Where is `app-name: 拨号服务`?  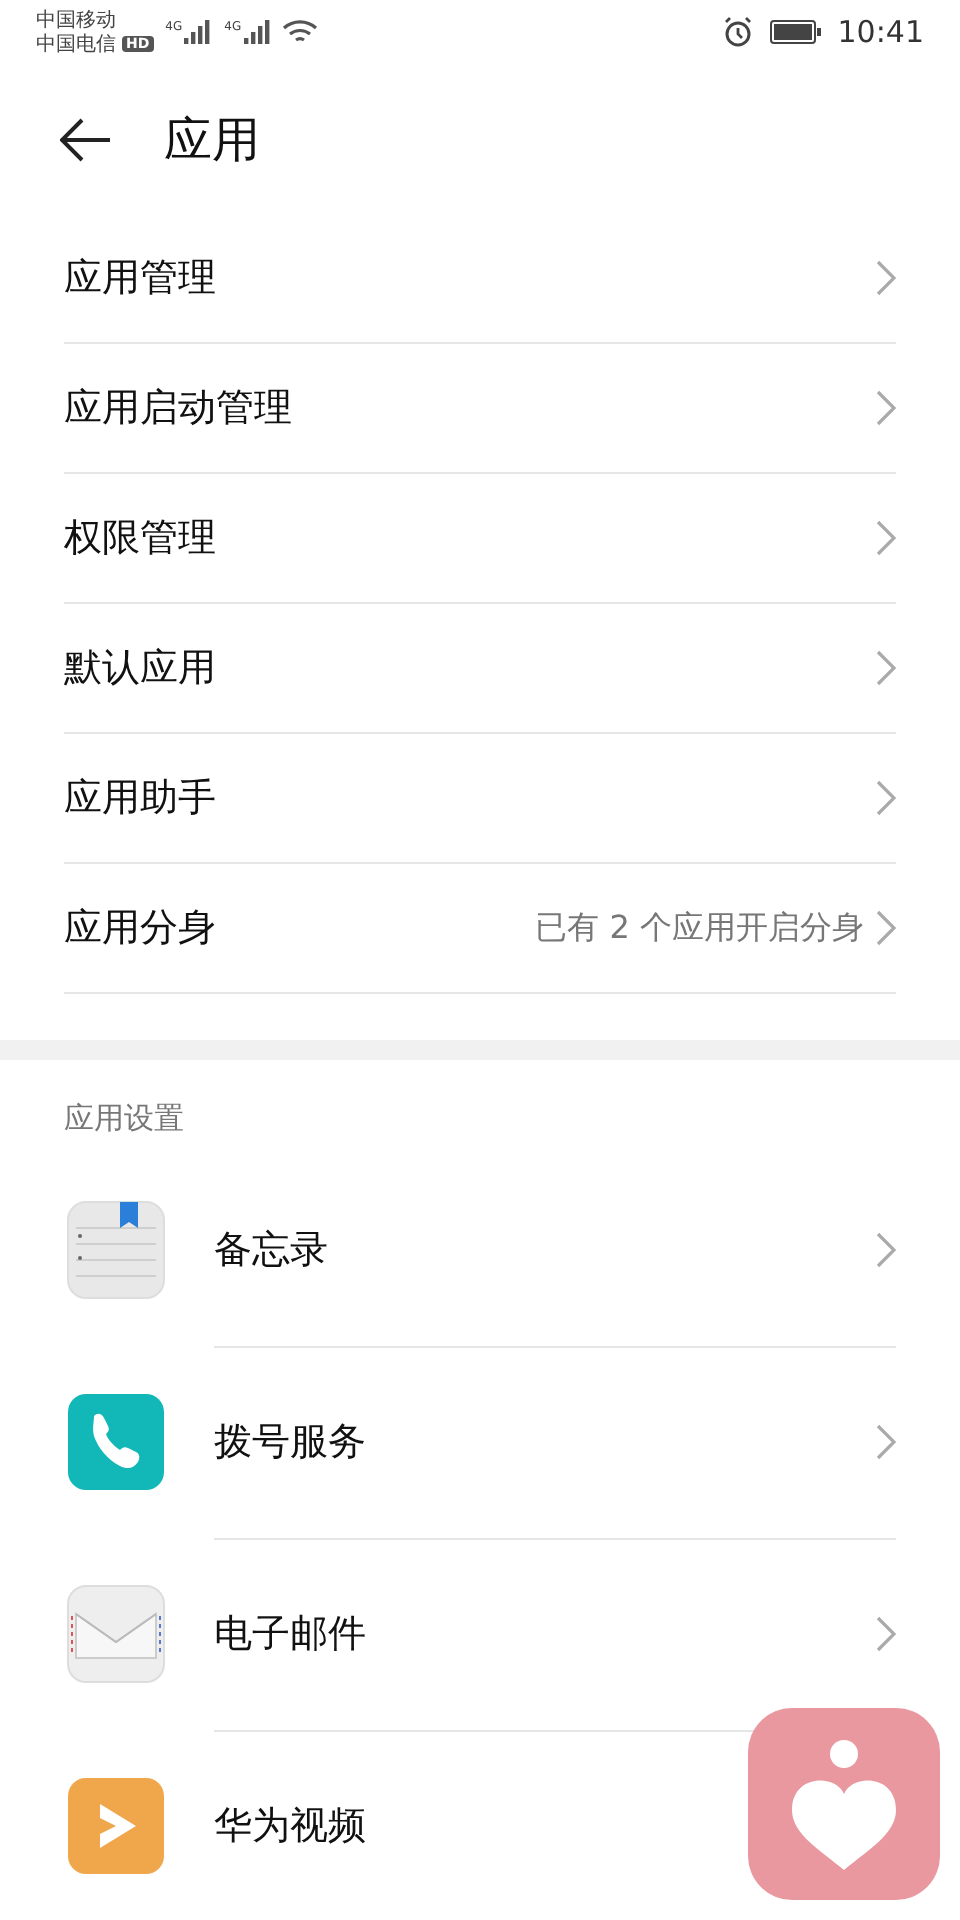 app-name: 拨号服务 is located at coordinates (290, 1441).